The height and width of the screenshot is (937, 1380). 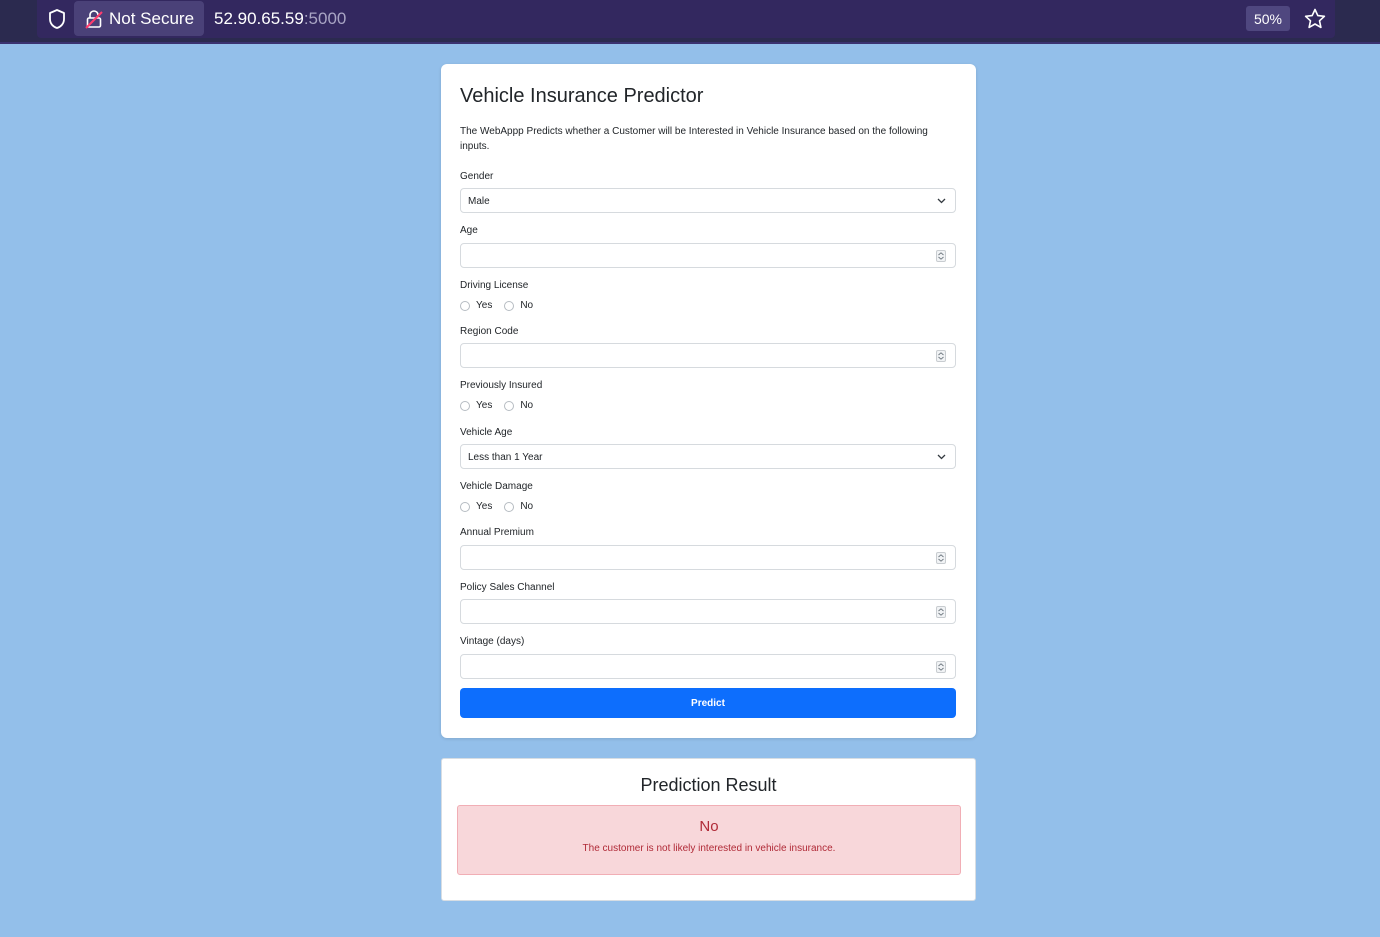 I want to click on vehicle-damage-no-option: No, so click(x=518, y=506).